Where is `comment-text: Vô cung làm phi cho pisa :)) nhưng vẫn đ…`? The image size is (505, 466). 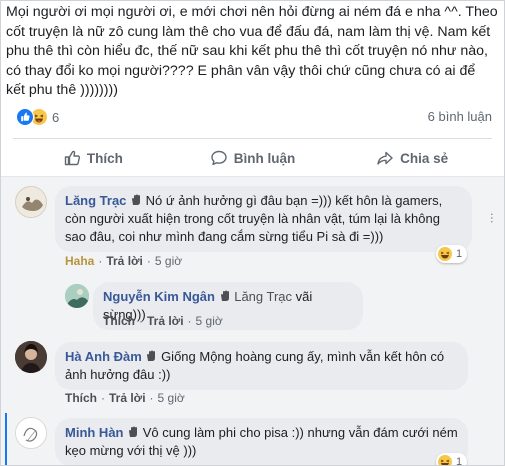 comment-text: Vô cung làm phi cho pisa :)) nhưng vẫn đ… is located at coordinates (261, 441).